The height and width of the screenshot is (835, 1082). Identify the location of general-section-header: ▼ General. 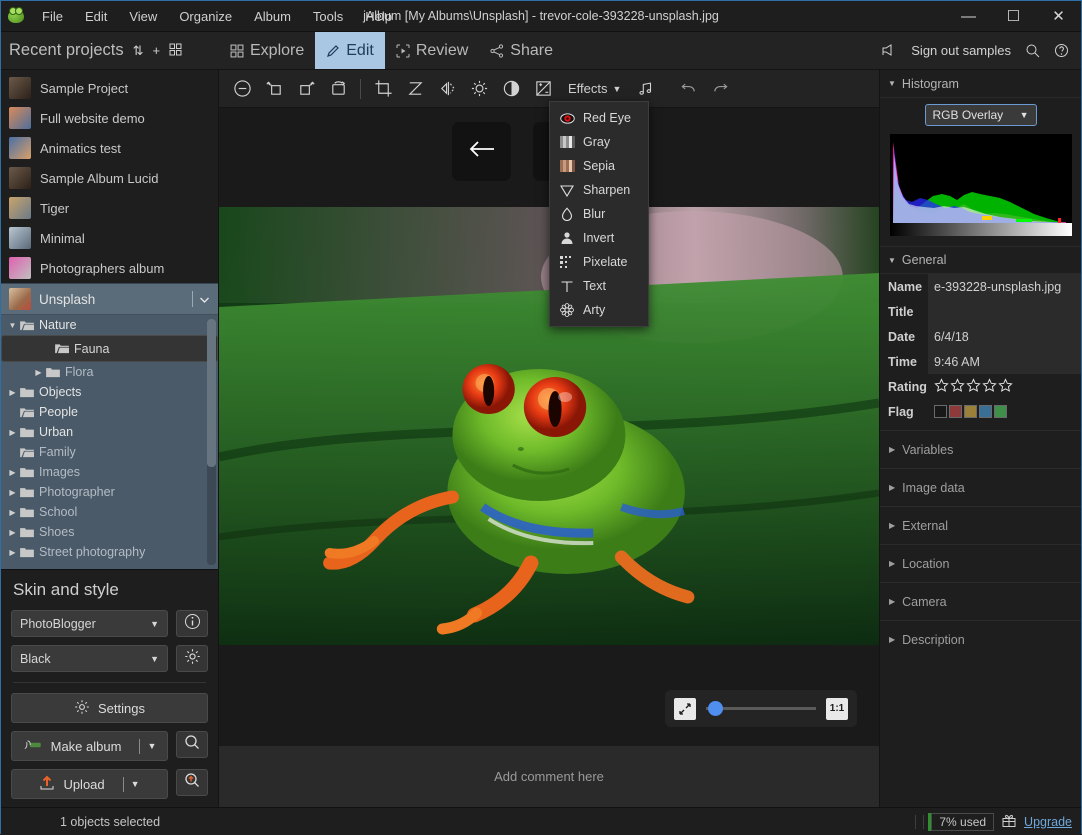
(980, 260).